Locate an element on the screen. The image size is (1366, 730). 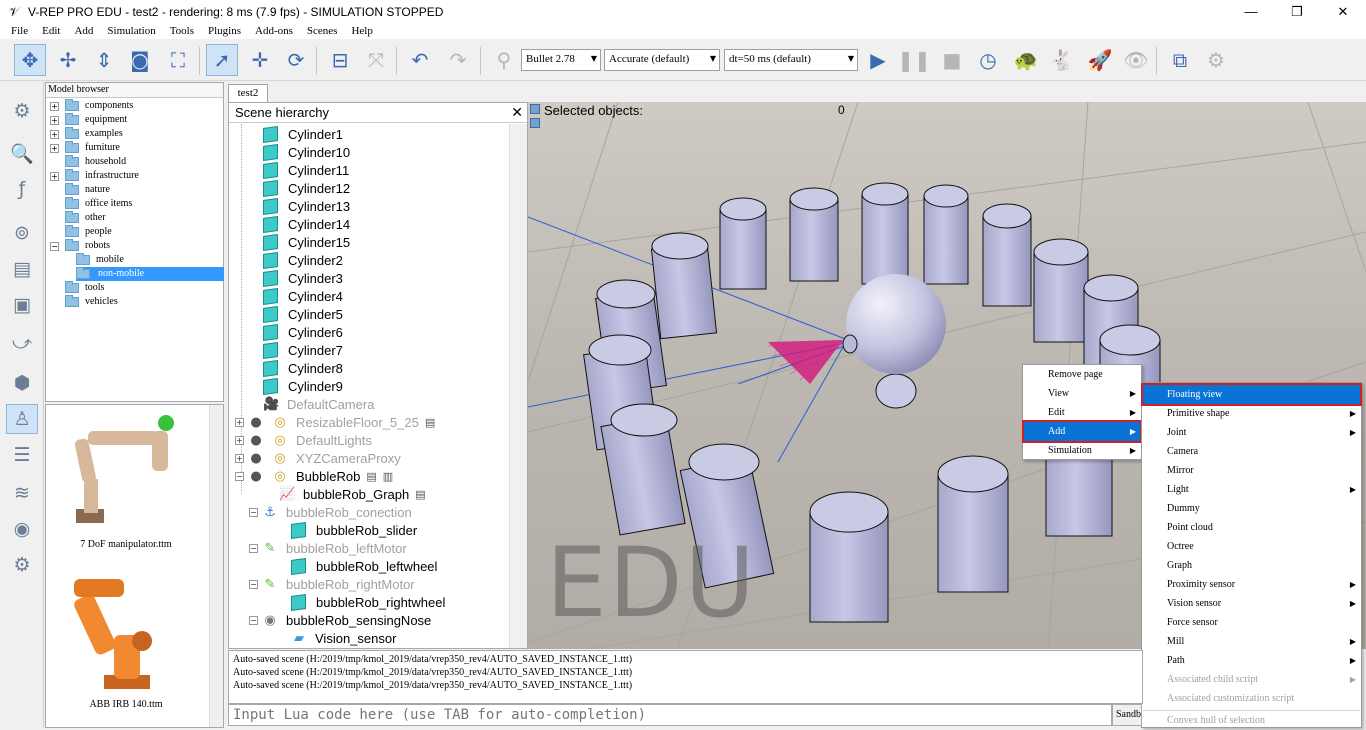
click-select-icon: ➚ is located at coordinates (222, 60).